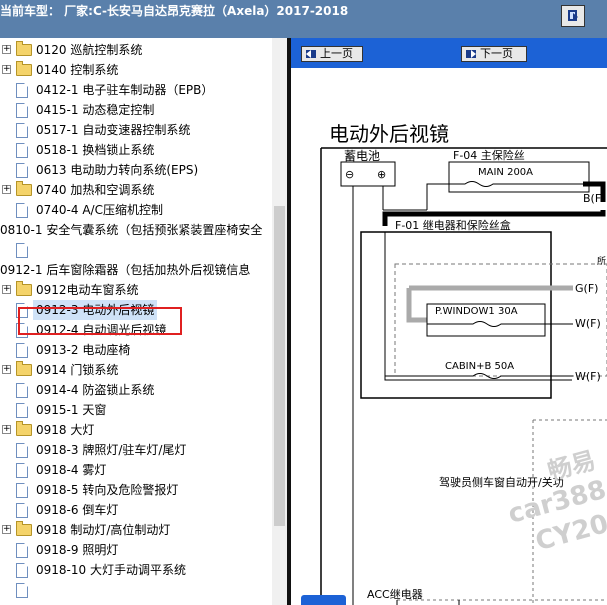 This screenshot has width=607, height=605. I want to click on window-title: 当前车型： 厂家:C-长安马自达昂克赛拉（Axela）2017-2018, so click(174, 11).